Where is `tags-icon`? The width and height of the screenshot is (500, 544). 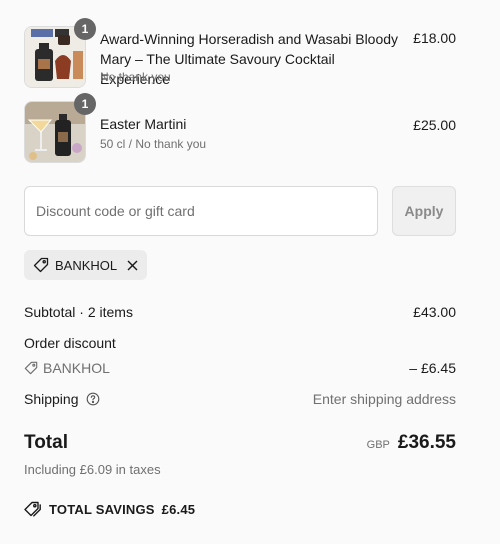 tags-icon is located at coordinates (33, 509).